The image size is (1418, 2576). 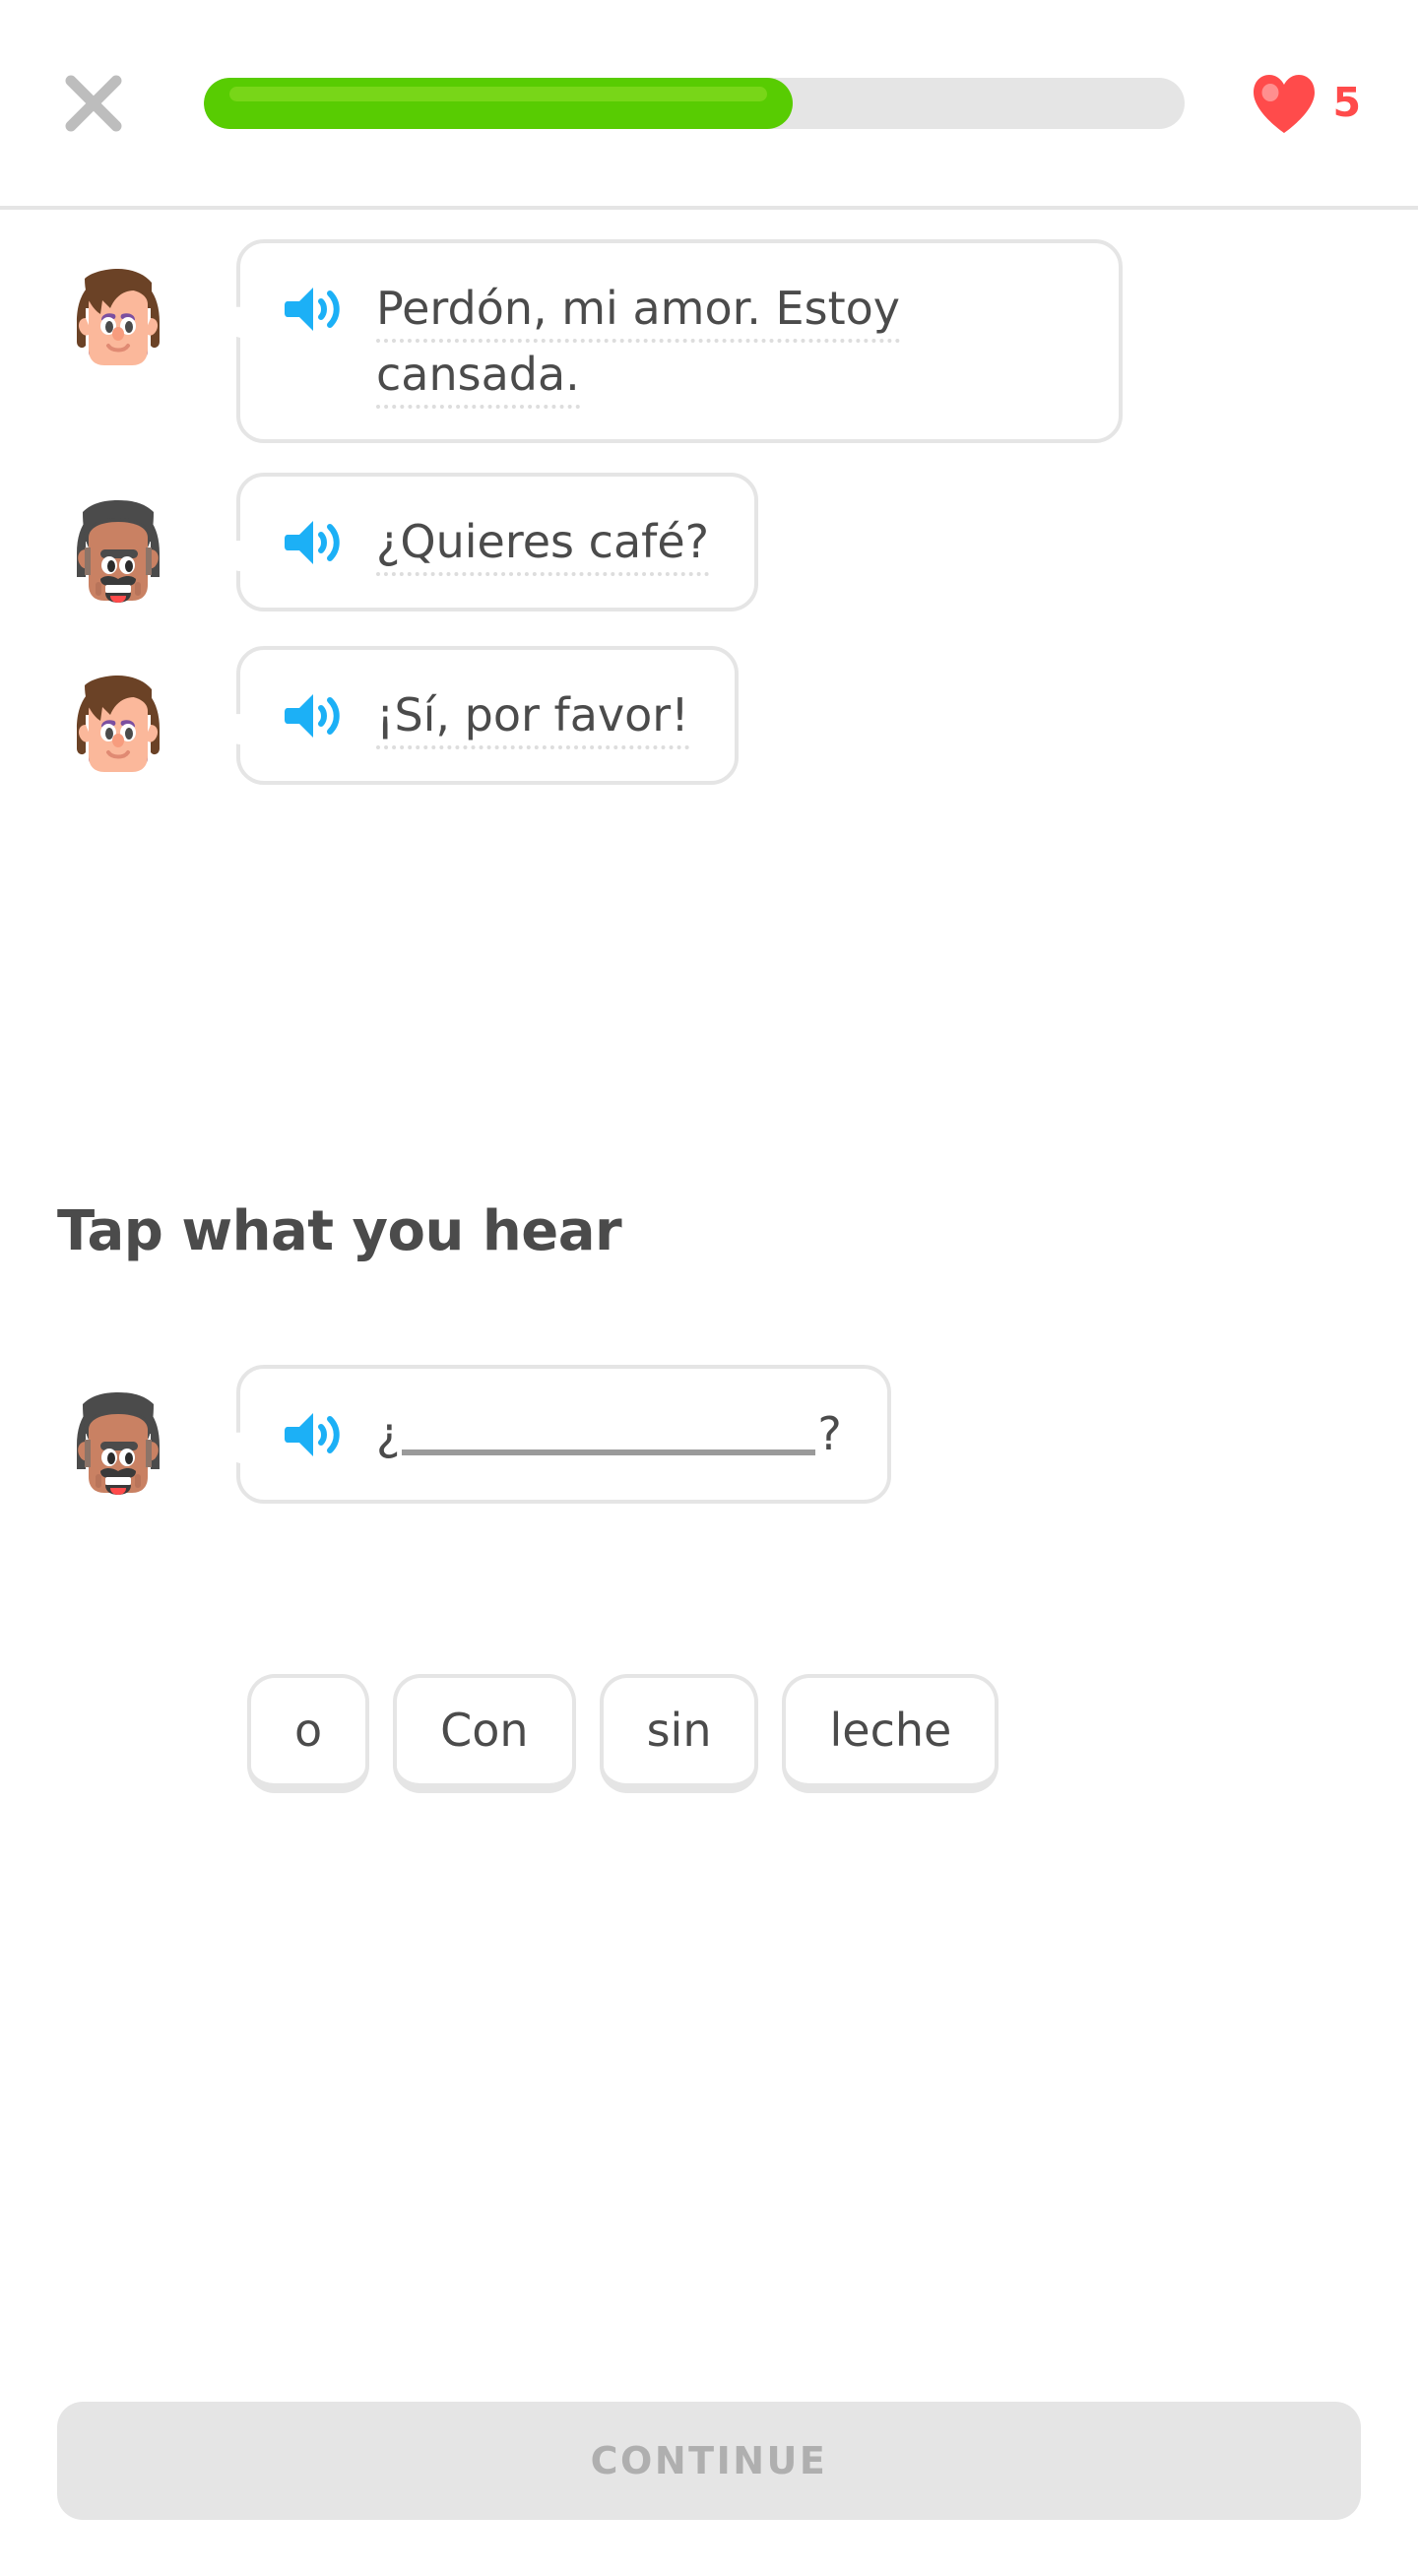 What do you see at coordinates (543, 546) in the screenshot?
I see `dialogue-text-value: ¿Quieres café?` at bounding box center [543, 546].